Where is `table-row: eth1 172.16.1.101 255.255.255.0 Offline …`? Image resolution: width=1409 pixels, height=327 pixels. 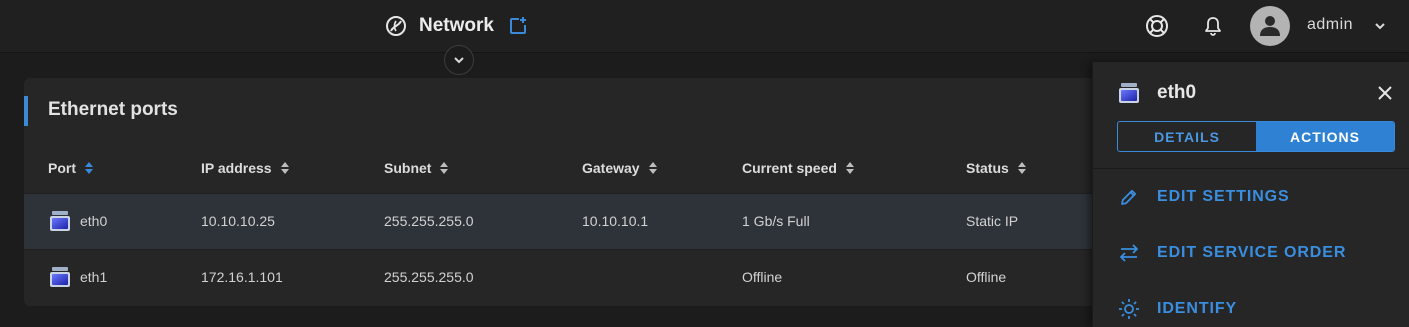 table-row: eth1 172.16.1.101 255.255.255.0 Offline … is located at coordinates (574, 277).